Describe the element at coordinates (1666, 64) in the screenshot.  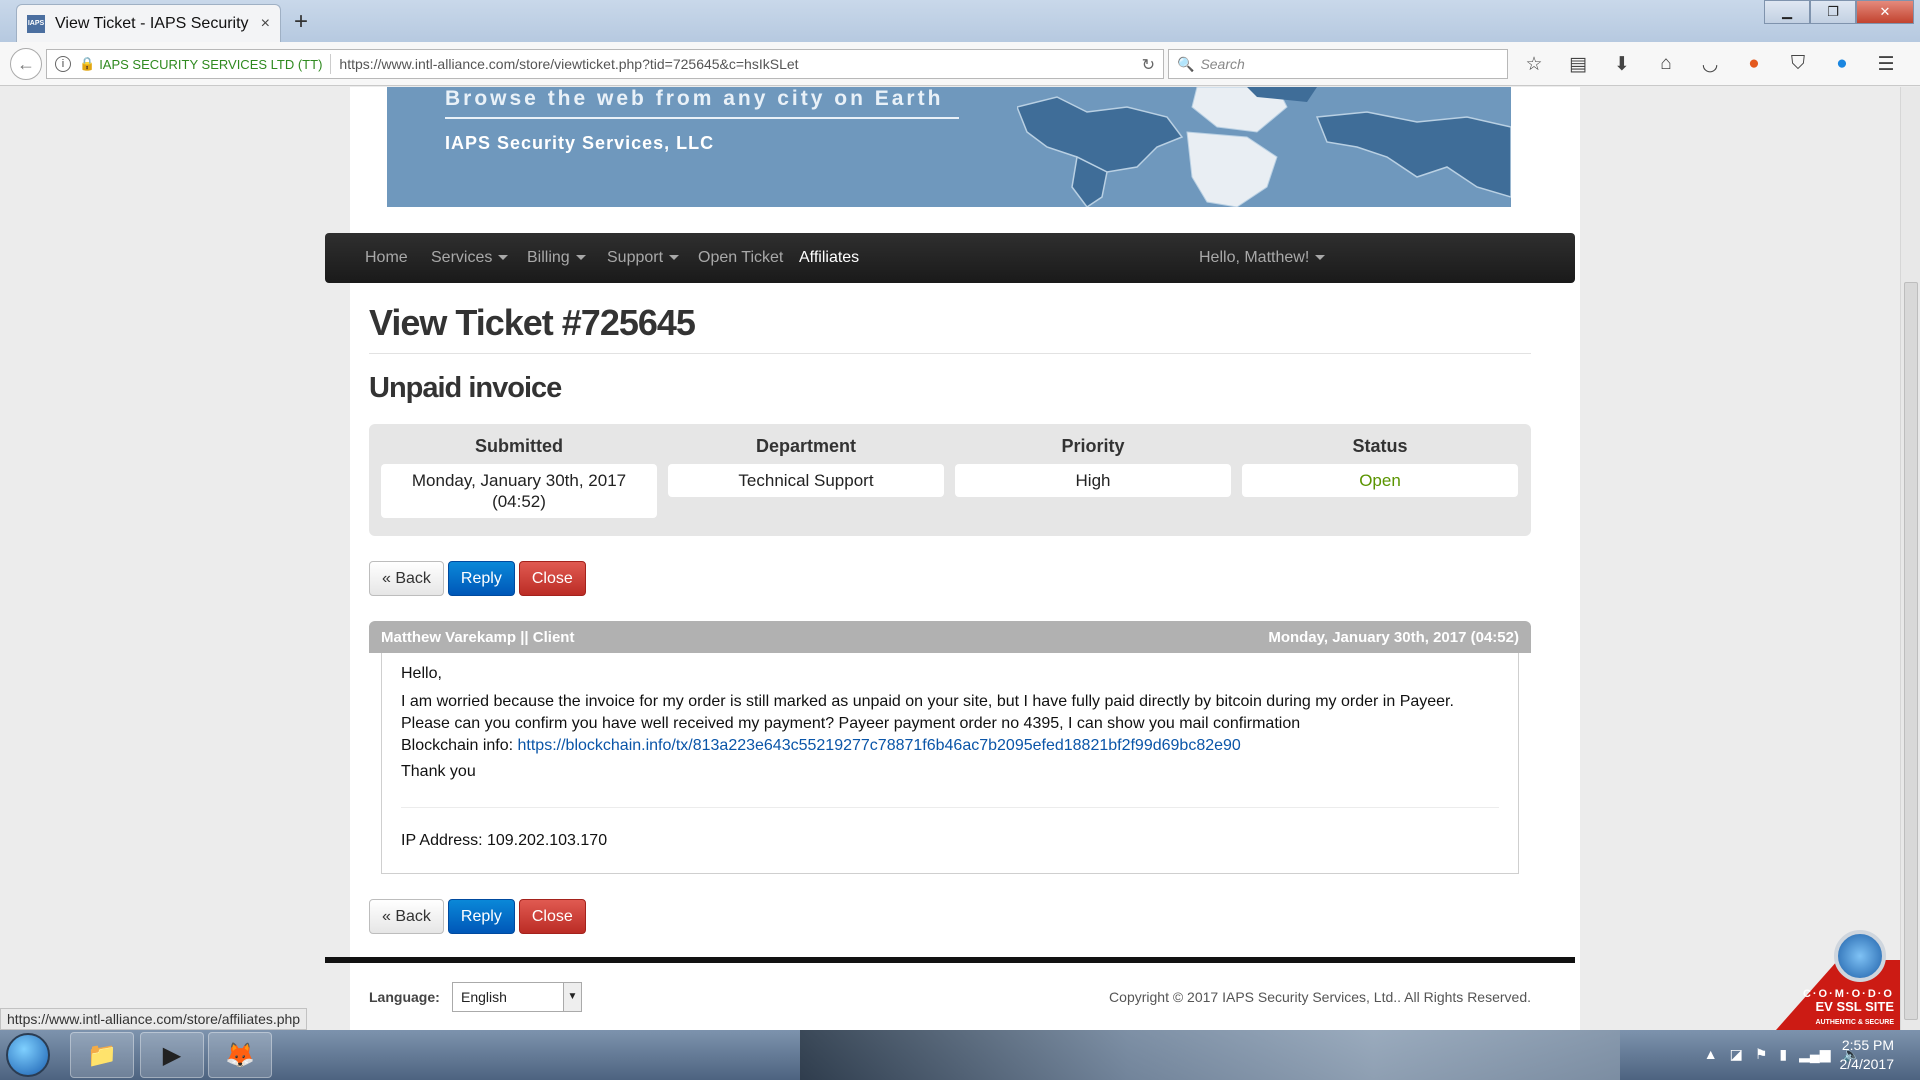
I see `home-icon: ⌂` at that location.